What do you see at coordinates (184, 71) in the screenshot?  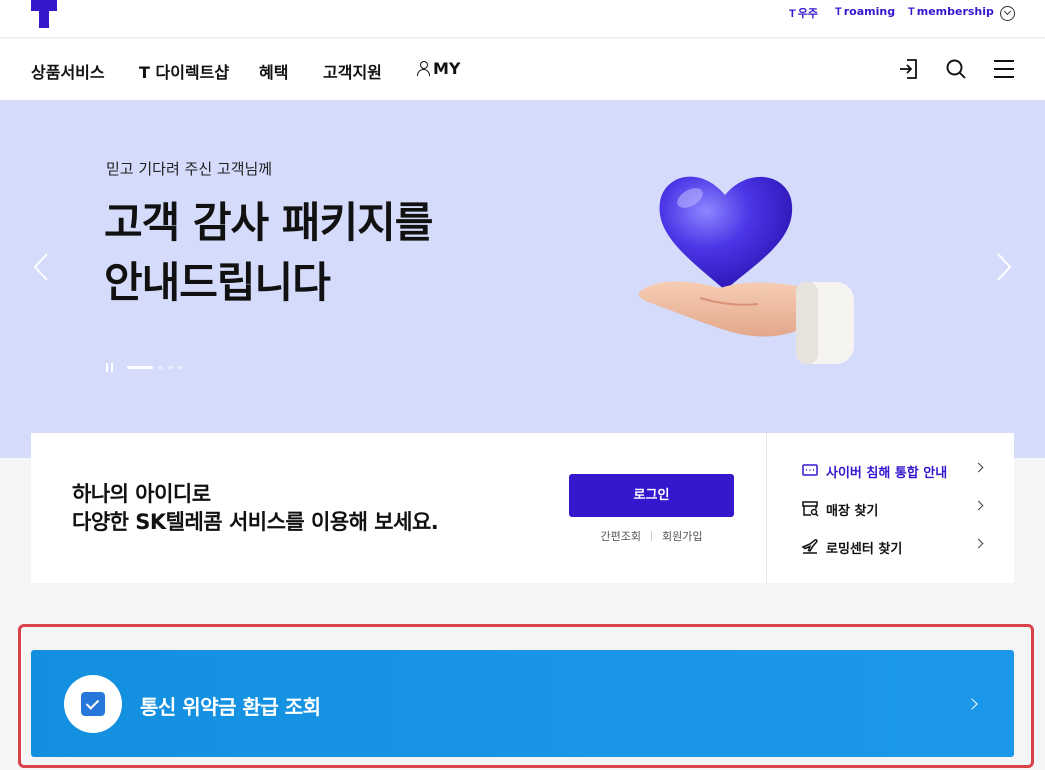 I see `nav-t-direct-shop: T 다이렉트샵` at bounding box center [184, 71].